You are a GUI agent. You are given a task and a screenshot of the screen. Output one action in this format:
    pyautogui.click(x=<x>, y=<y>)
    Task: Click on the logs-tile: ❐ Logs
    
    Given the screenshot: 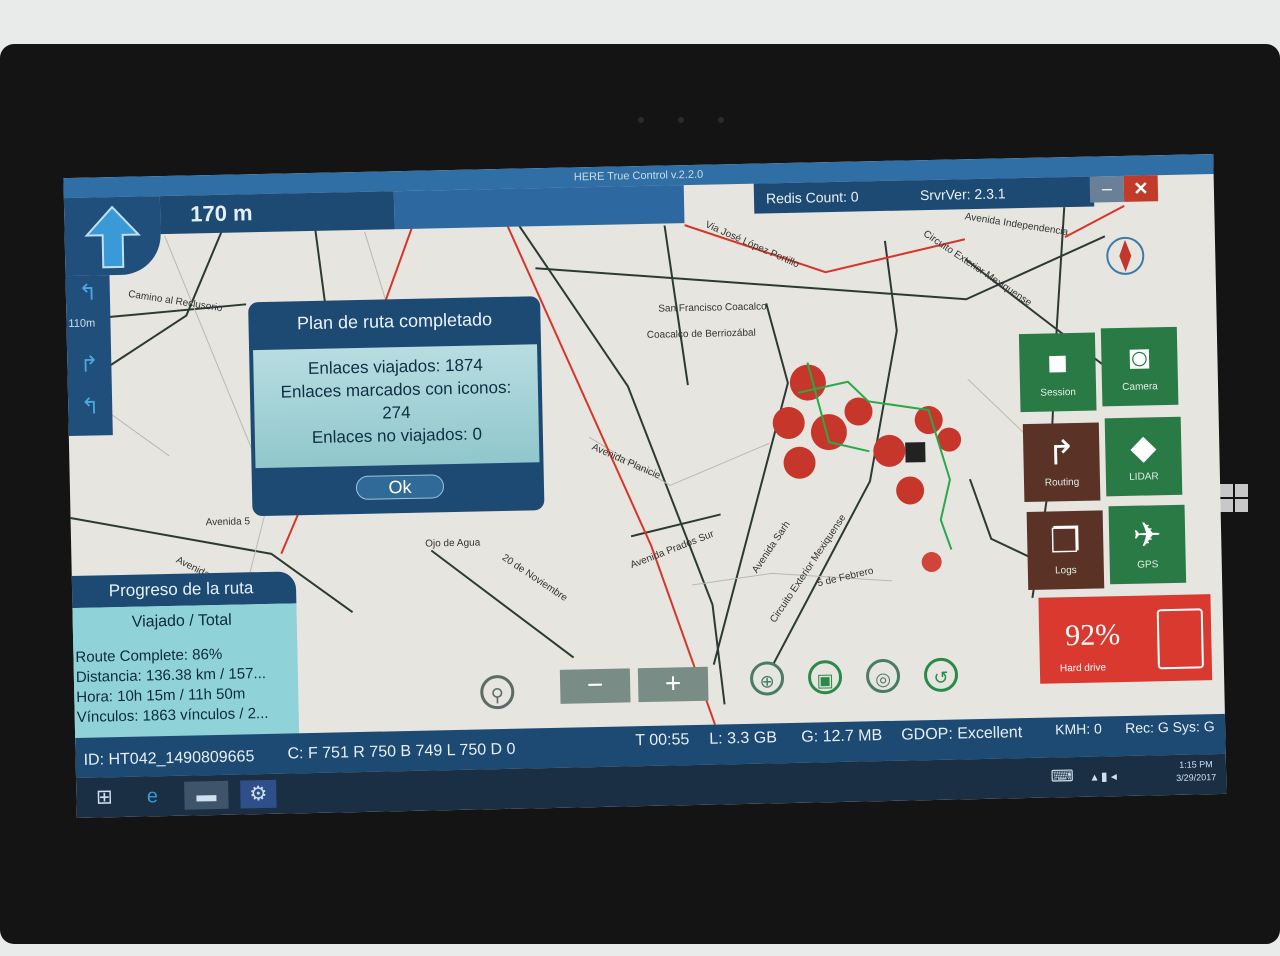 What is the action you would take?
    pyautogui.click(x=1065, y=550)
    